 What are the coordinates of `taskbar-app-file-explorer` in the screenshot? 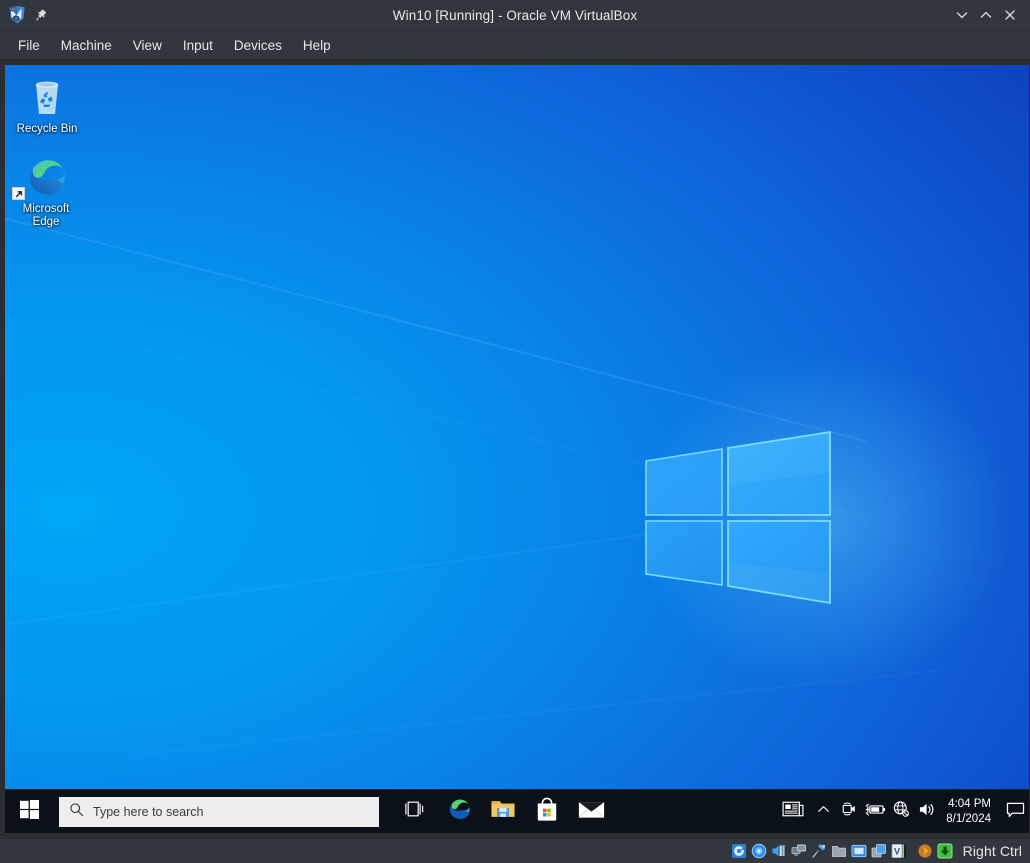 It's located at (503, 812).